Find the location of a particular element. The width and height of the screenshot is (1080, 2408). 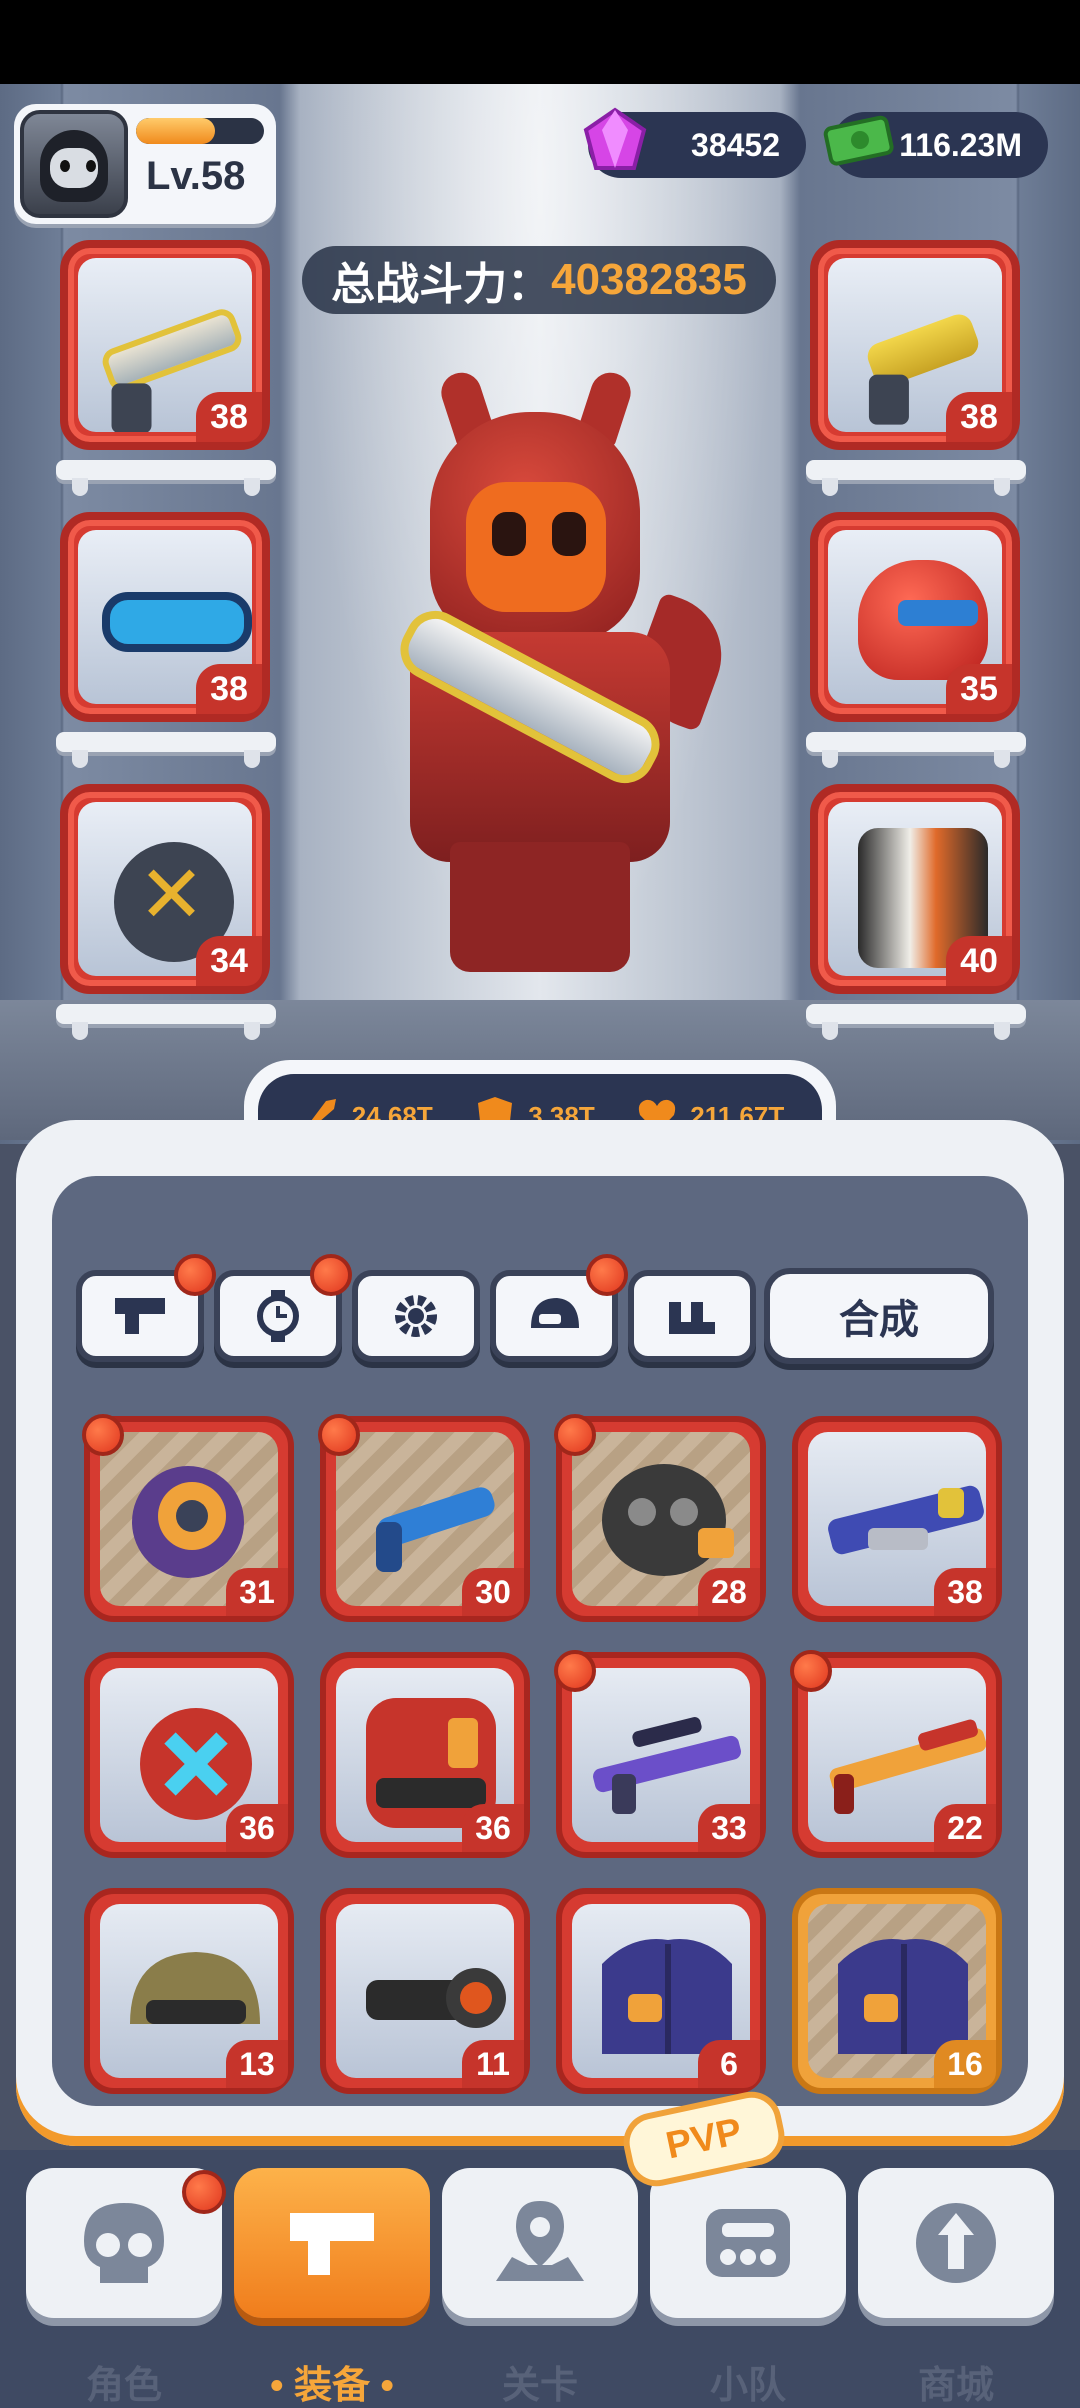

nav-character-badge is located at coordinates (204, 2192).